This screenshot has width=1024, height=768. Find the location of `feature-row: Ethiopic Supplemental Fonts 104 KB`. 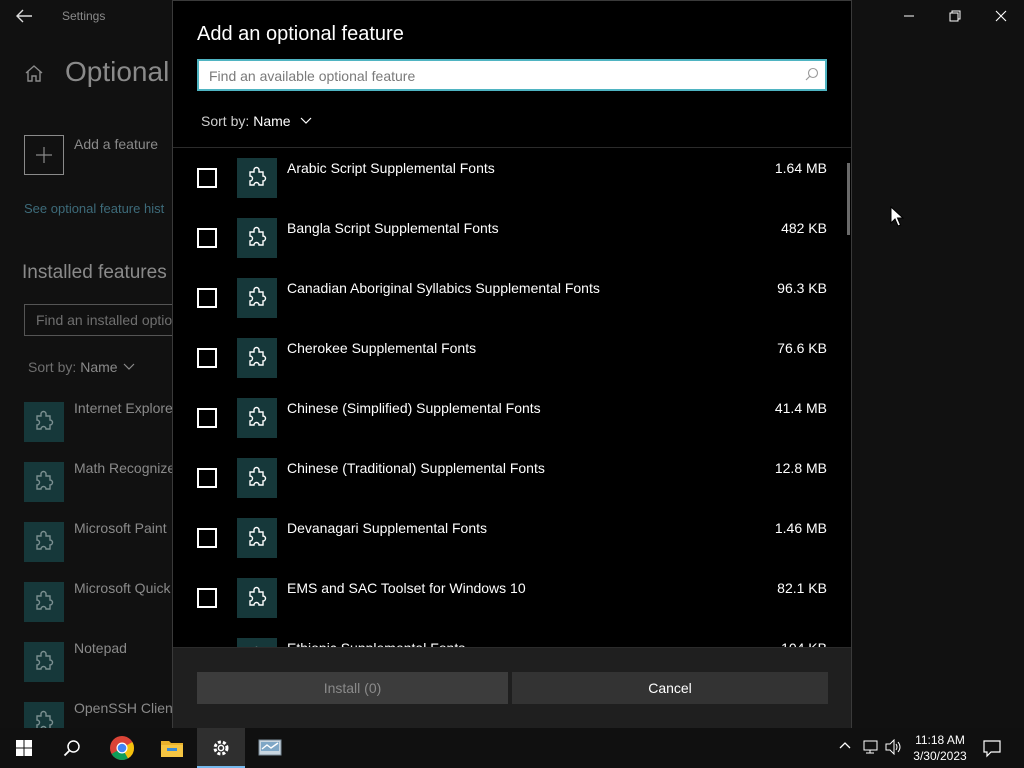

feature-row: Ethiopic Supplemental Fonts 104 KB is located at coordinates (512, 637).